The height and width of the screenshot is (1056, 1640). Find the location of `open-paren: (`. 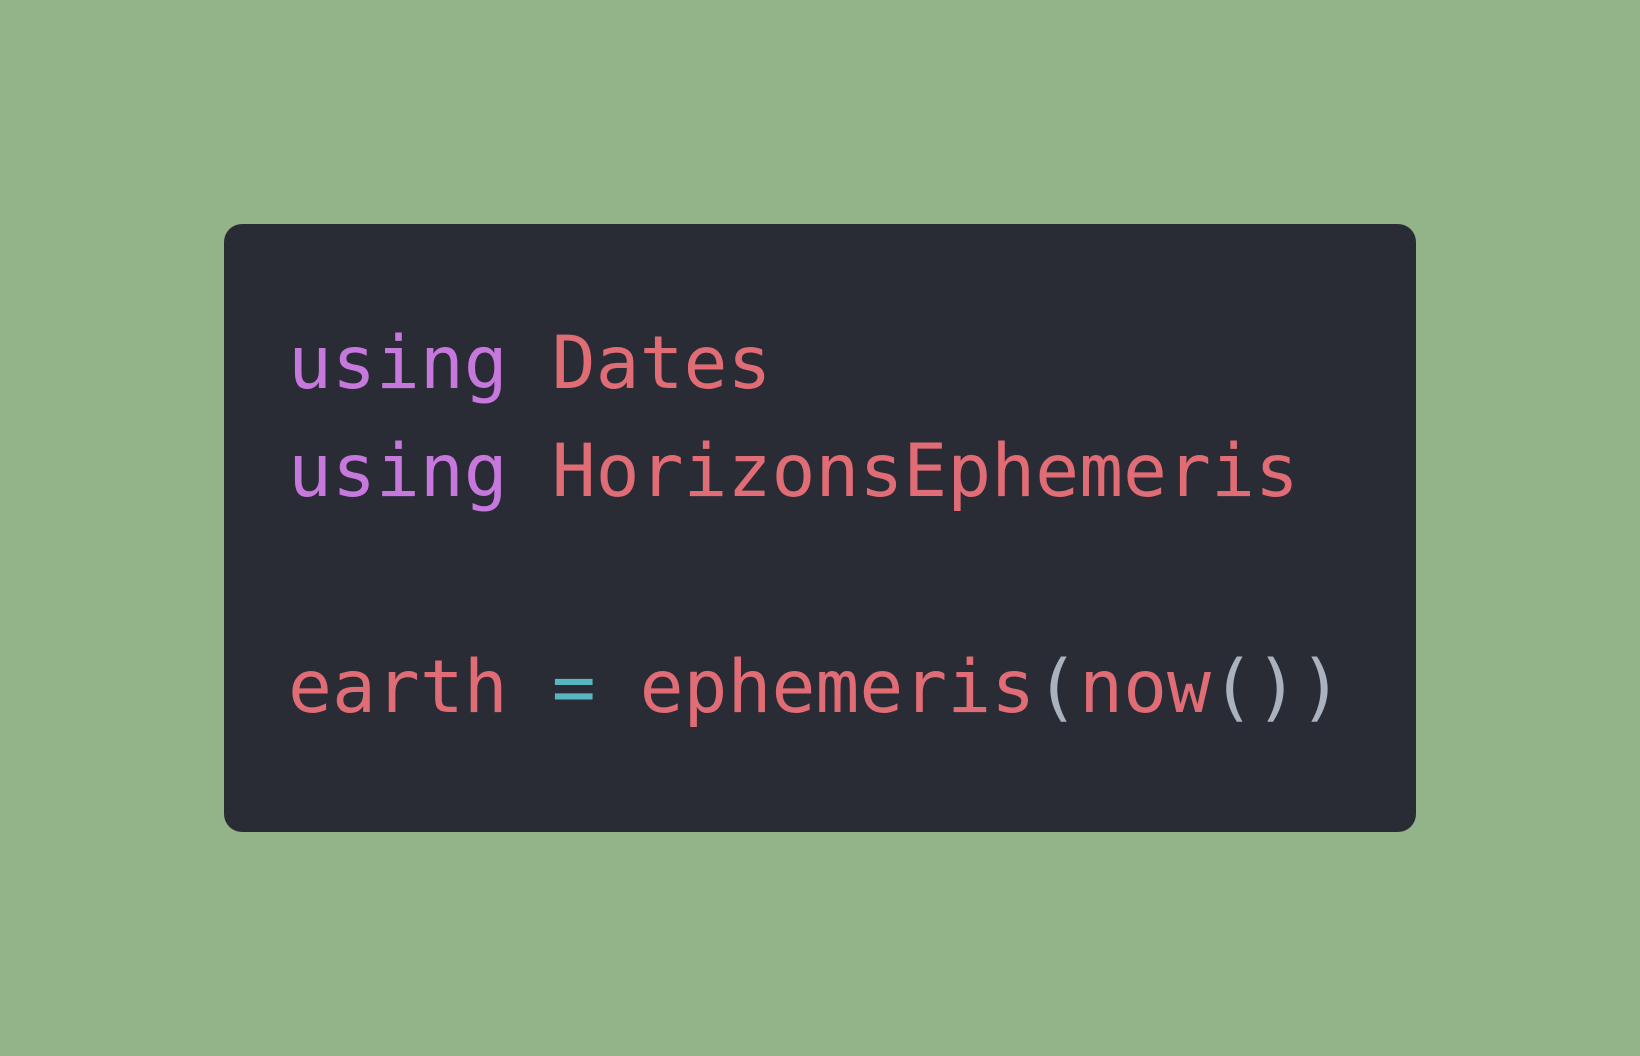

open-paren: ( is located at coordinates (1057, 687).